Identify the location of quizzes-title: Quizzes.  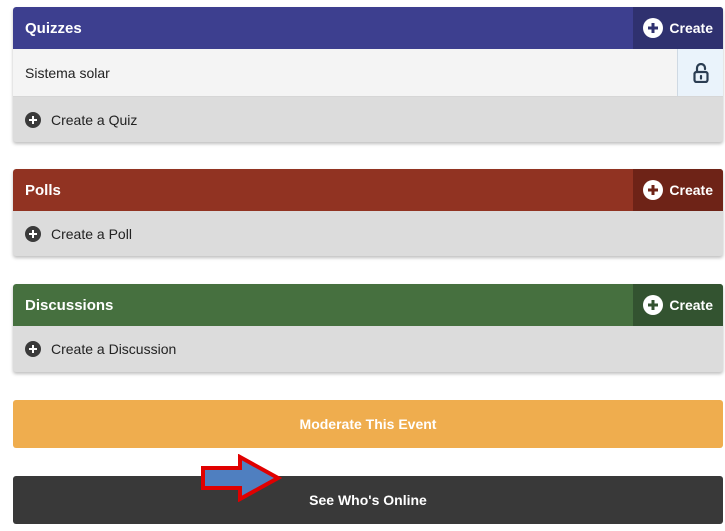
(53, 28).